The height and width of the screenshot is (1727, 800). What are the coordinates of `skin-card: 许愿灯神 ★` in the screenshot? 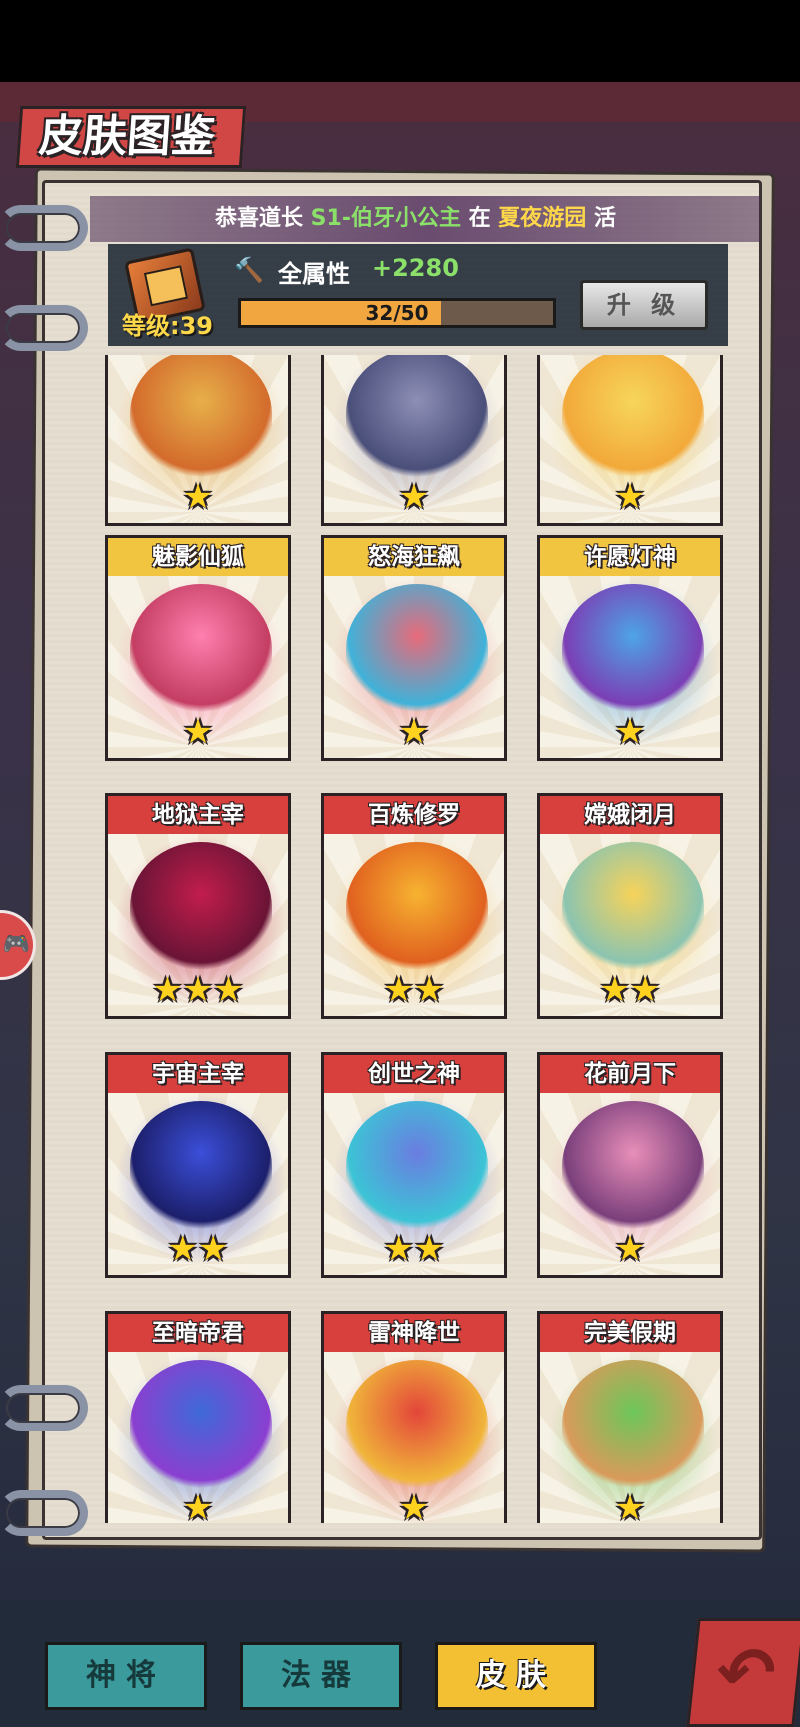 It's located at (630, 648).